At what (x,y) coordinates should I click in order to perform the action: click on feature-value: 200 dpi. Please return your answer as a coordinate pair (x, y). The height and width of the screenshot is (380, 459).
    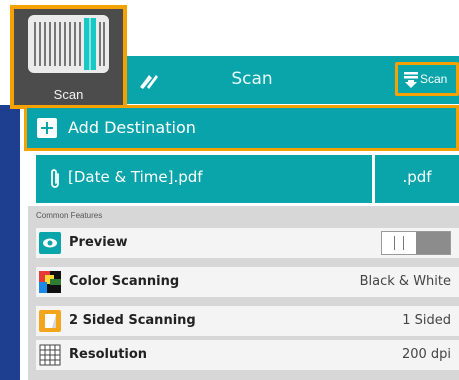
    Looking at the image, I should click on (426, 354).